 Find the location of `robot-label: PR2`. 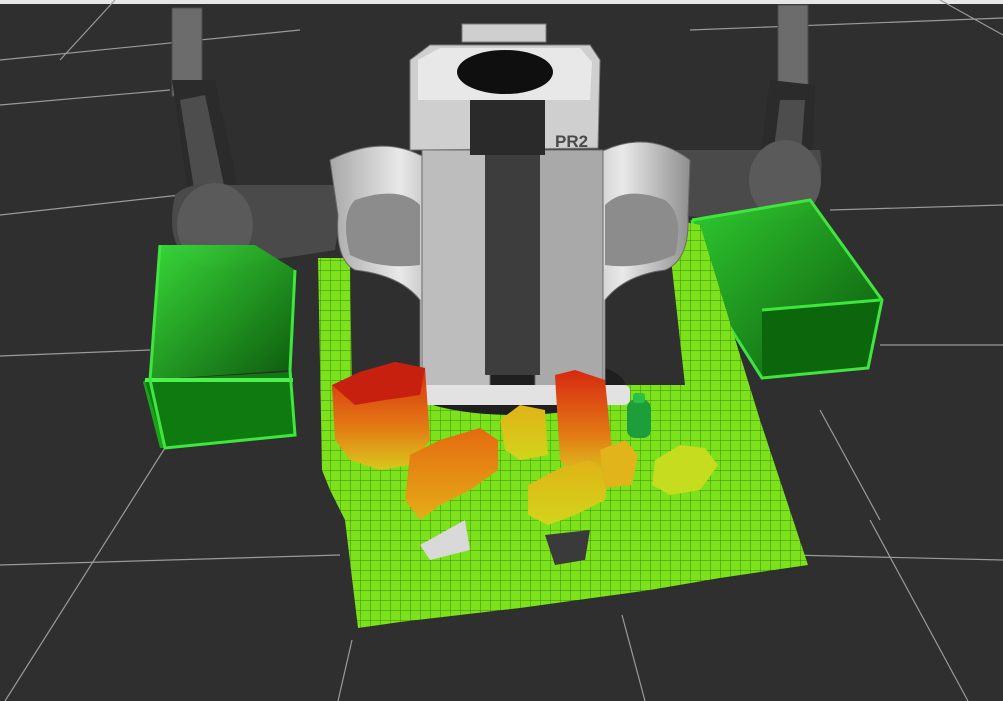

robot-label: PR2 is located at coordinates (571, 141).